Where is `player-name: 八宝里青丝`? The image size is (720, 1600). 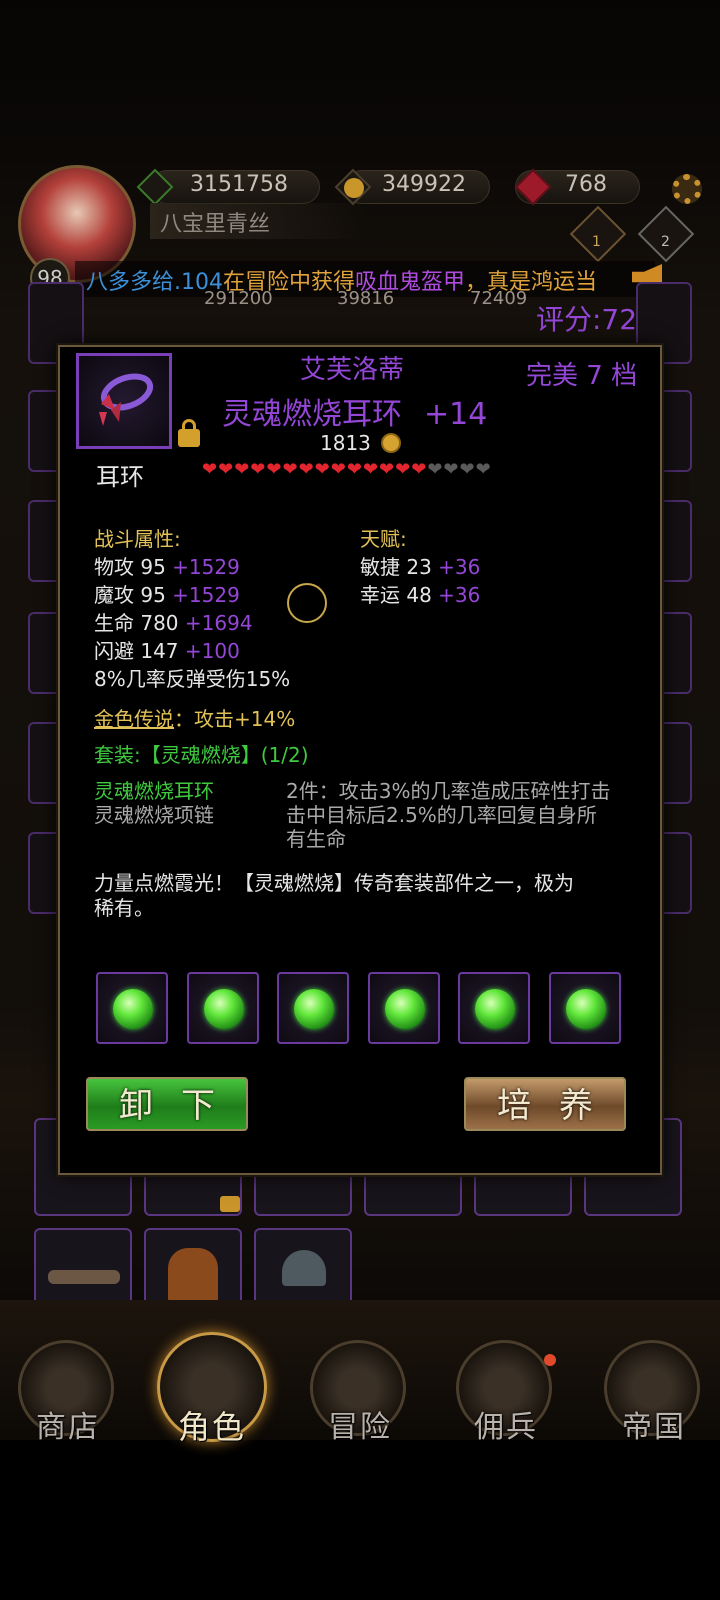 player-name: 八宝里青丝 is located at coordinates (215, 224).